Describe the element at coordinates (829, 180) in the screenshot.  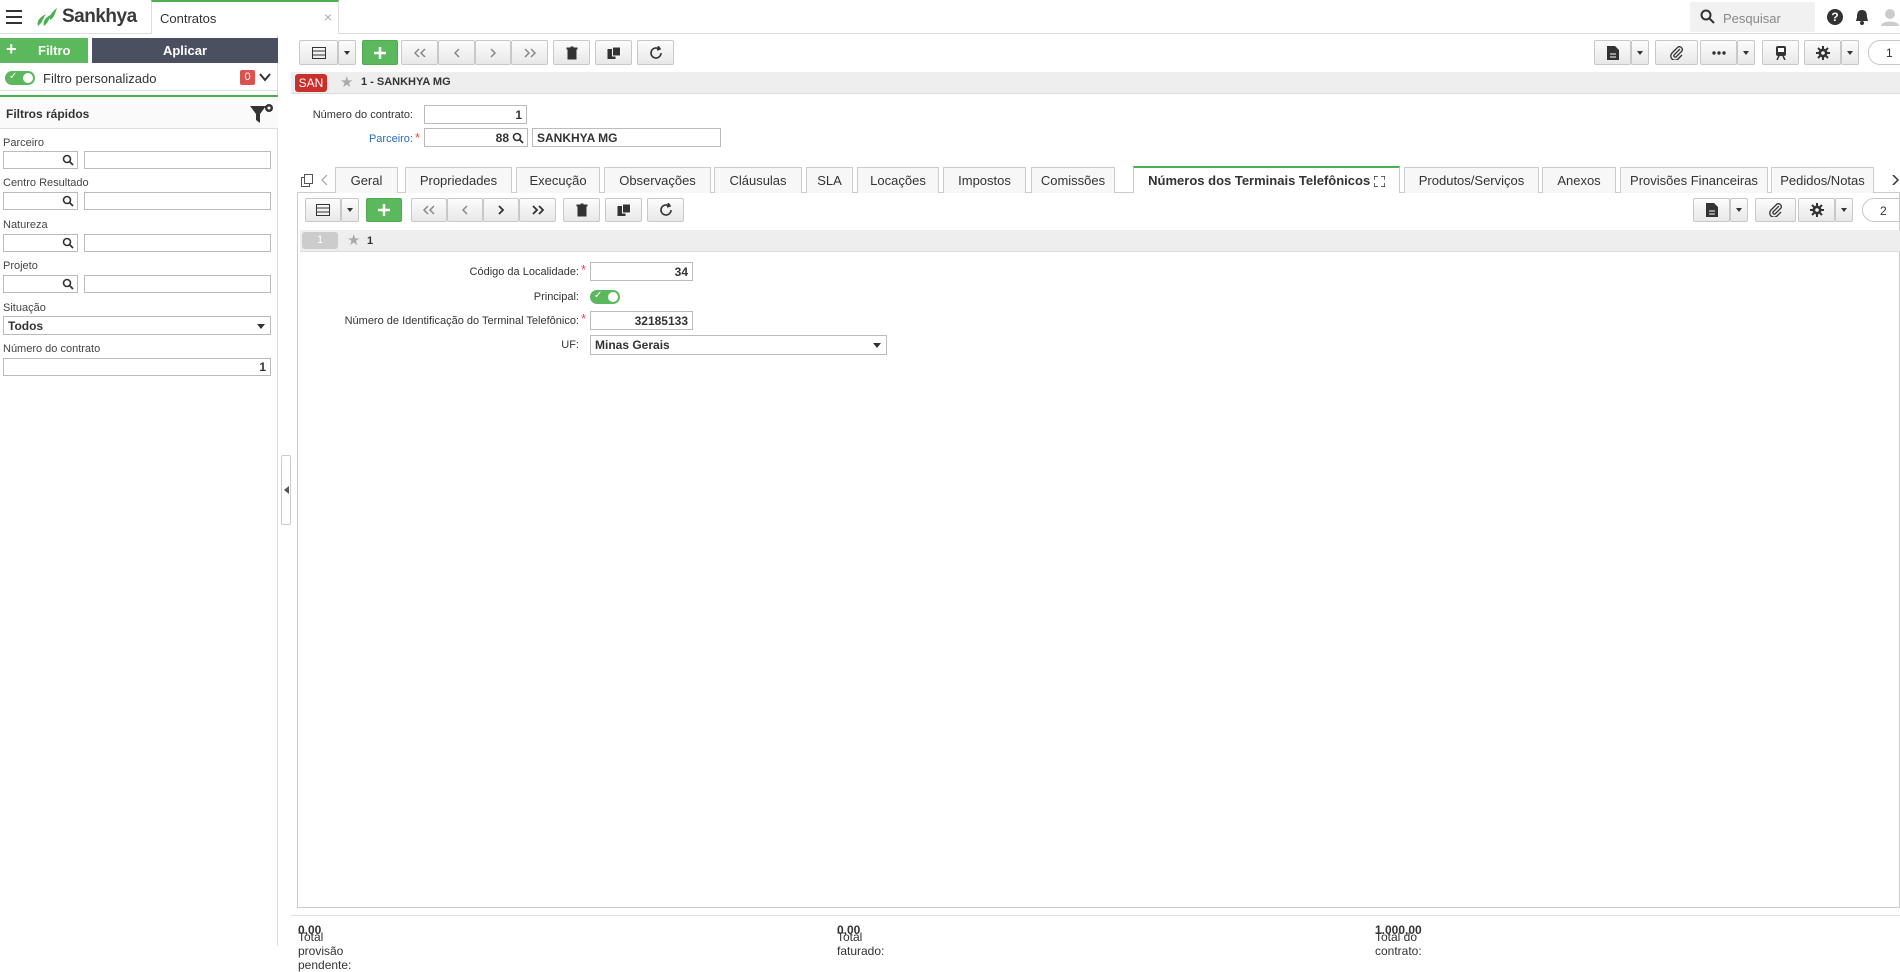
I see `tab-sla: SLA` at that location.